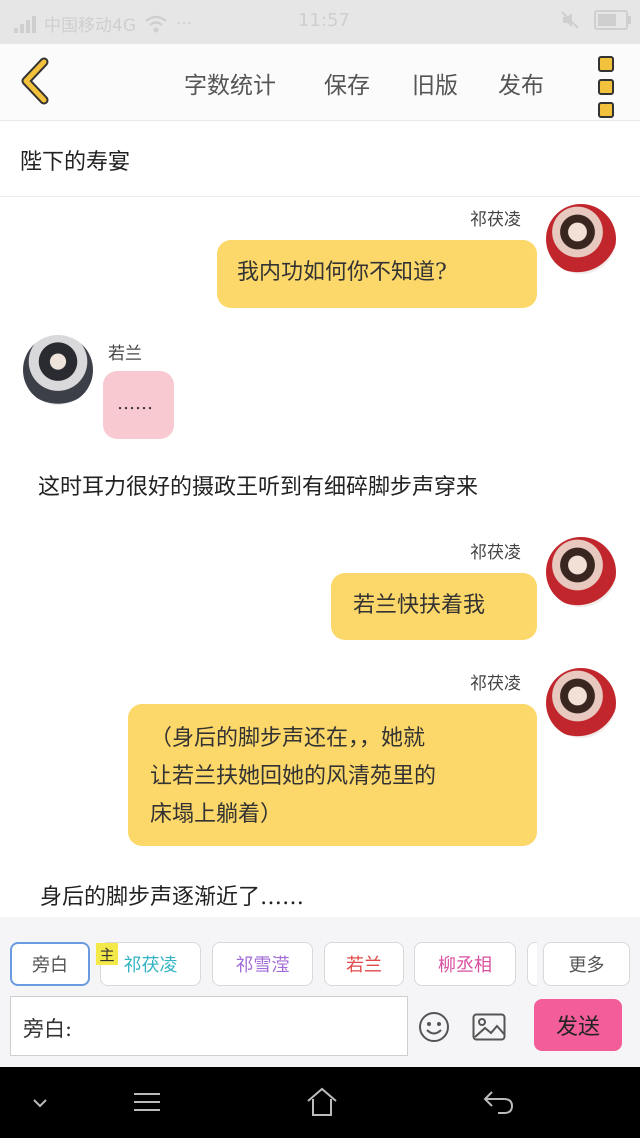  I want to click on publish-button: 发布, so click(521, 83).